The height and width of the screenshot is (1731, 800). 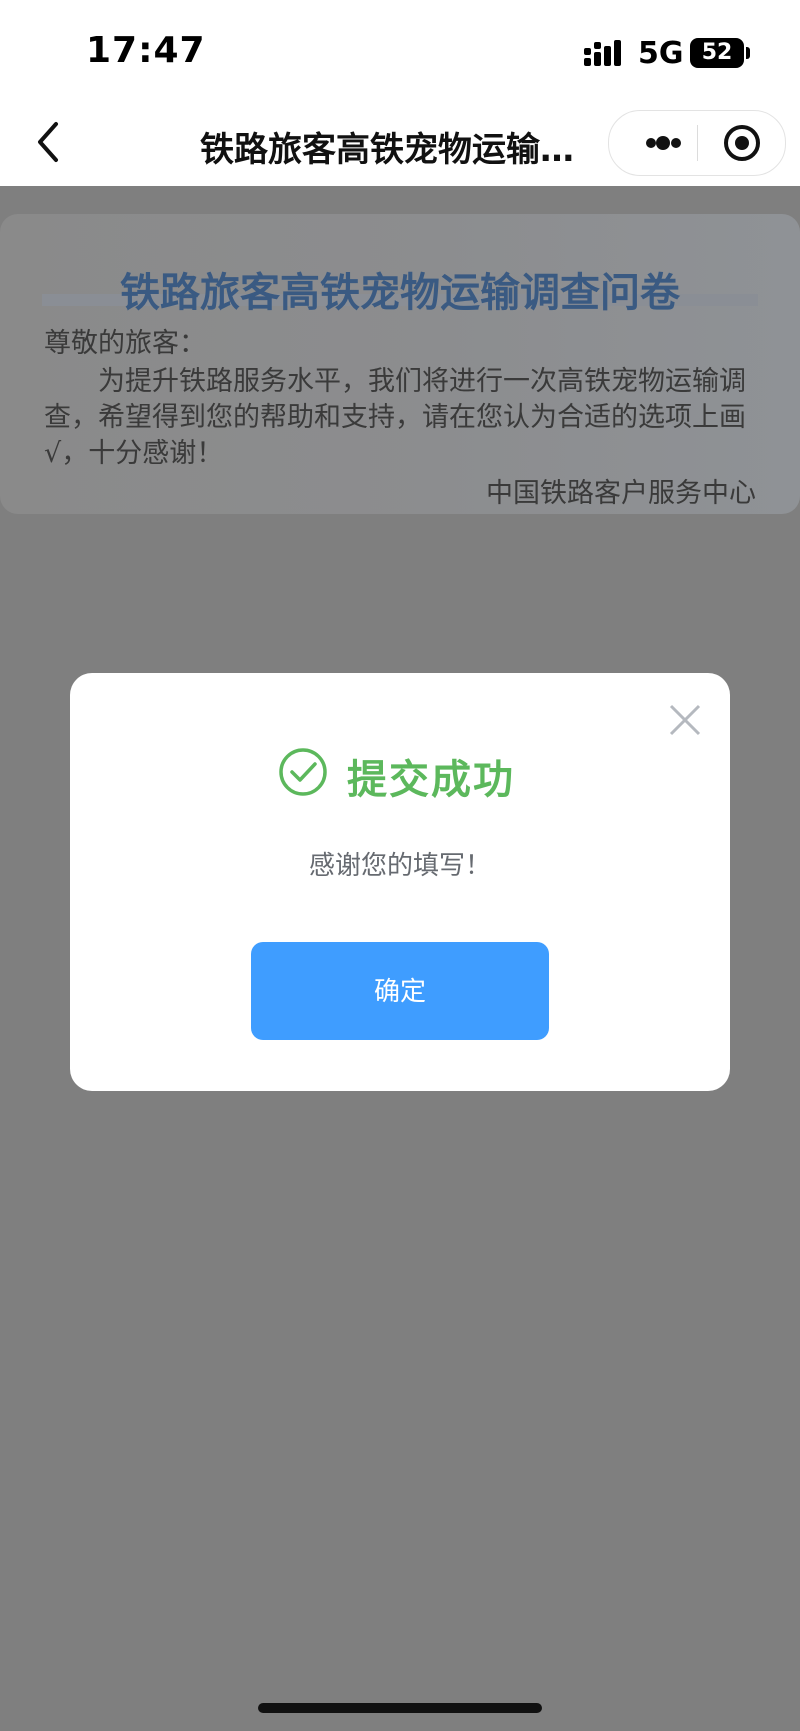 What do you see at coordinates (400, 1708) in the screenshot?
I see `home-indicator` at bounding box center [400, 1708].